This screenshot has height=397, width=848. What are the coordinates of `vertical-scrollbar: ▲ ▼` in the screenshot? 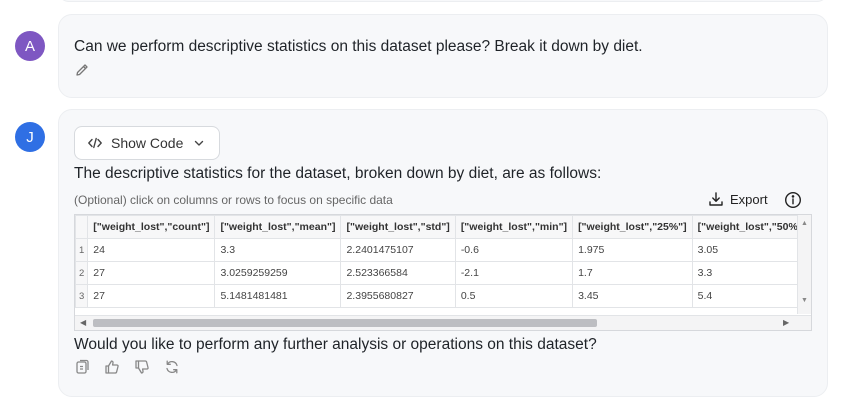 It's located at (804, 264).